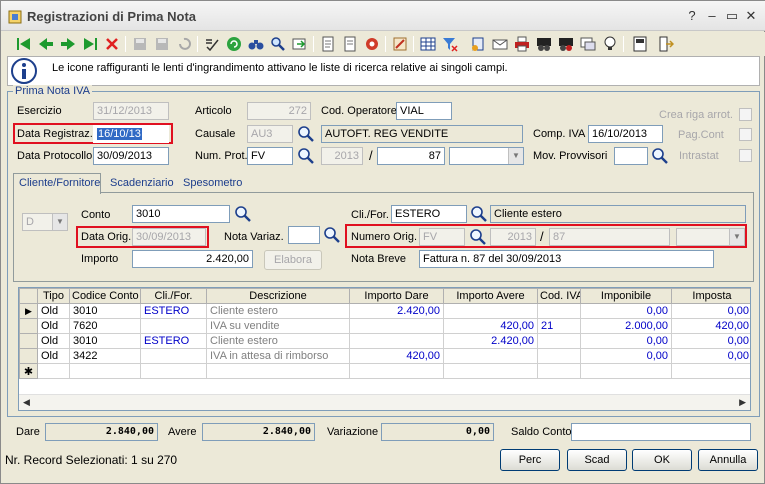  What do you see at coordinates (597, 460) in the screenshot?
I see `scad-button: Scad` at bounding box center [597, 460].